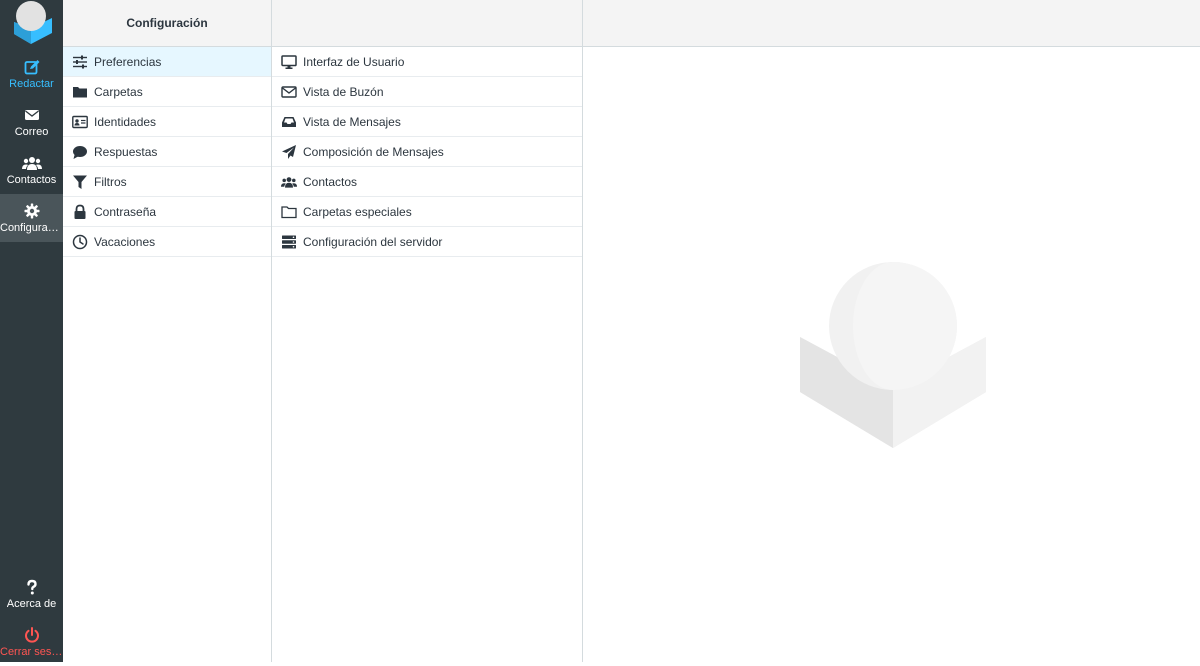  What do you see at coordinates (289, 122) in the screenshot?
I see `inbox-icon` at bounding box center [289, 122].